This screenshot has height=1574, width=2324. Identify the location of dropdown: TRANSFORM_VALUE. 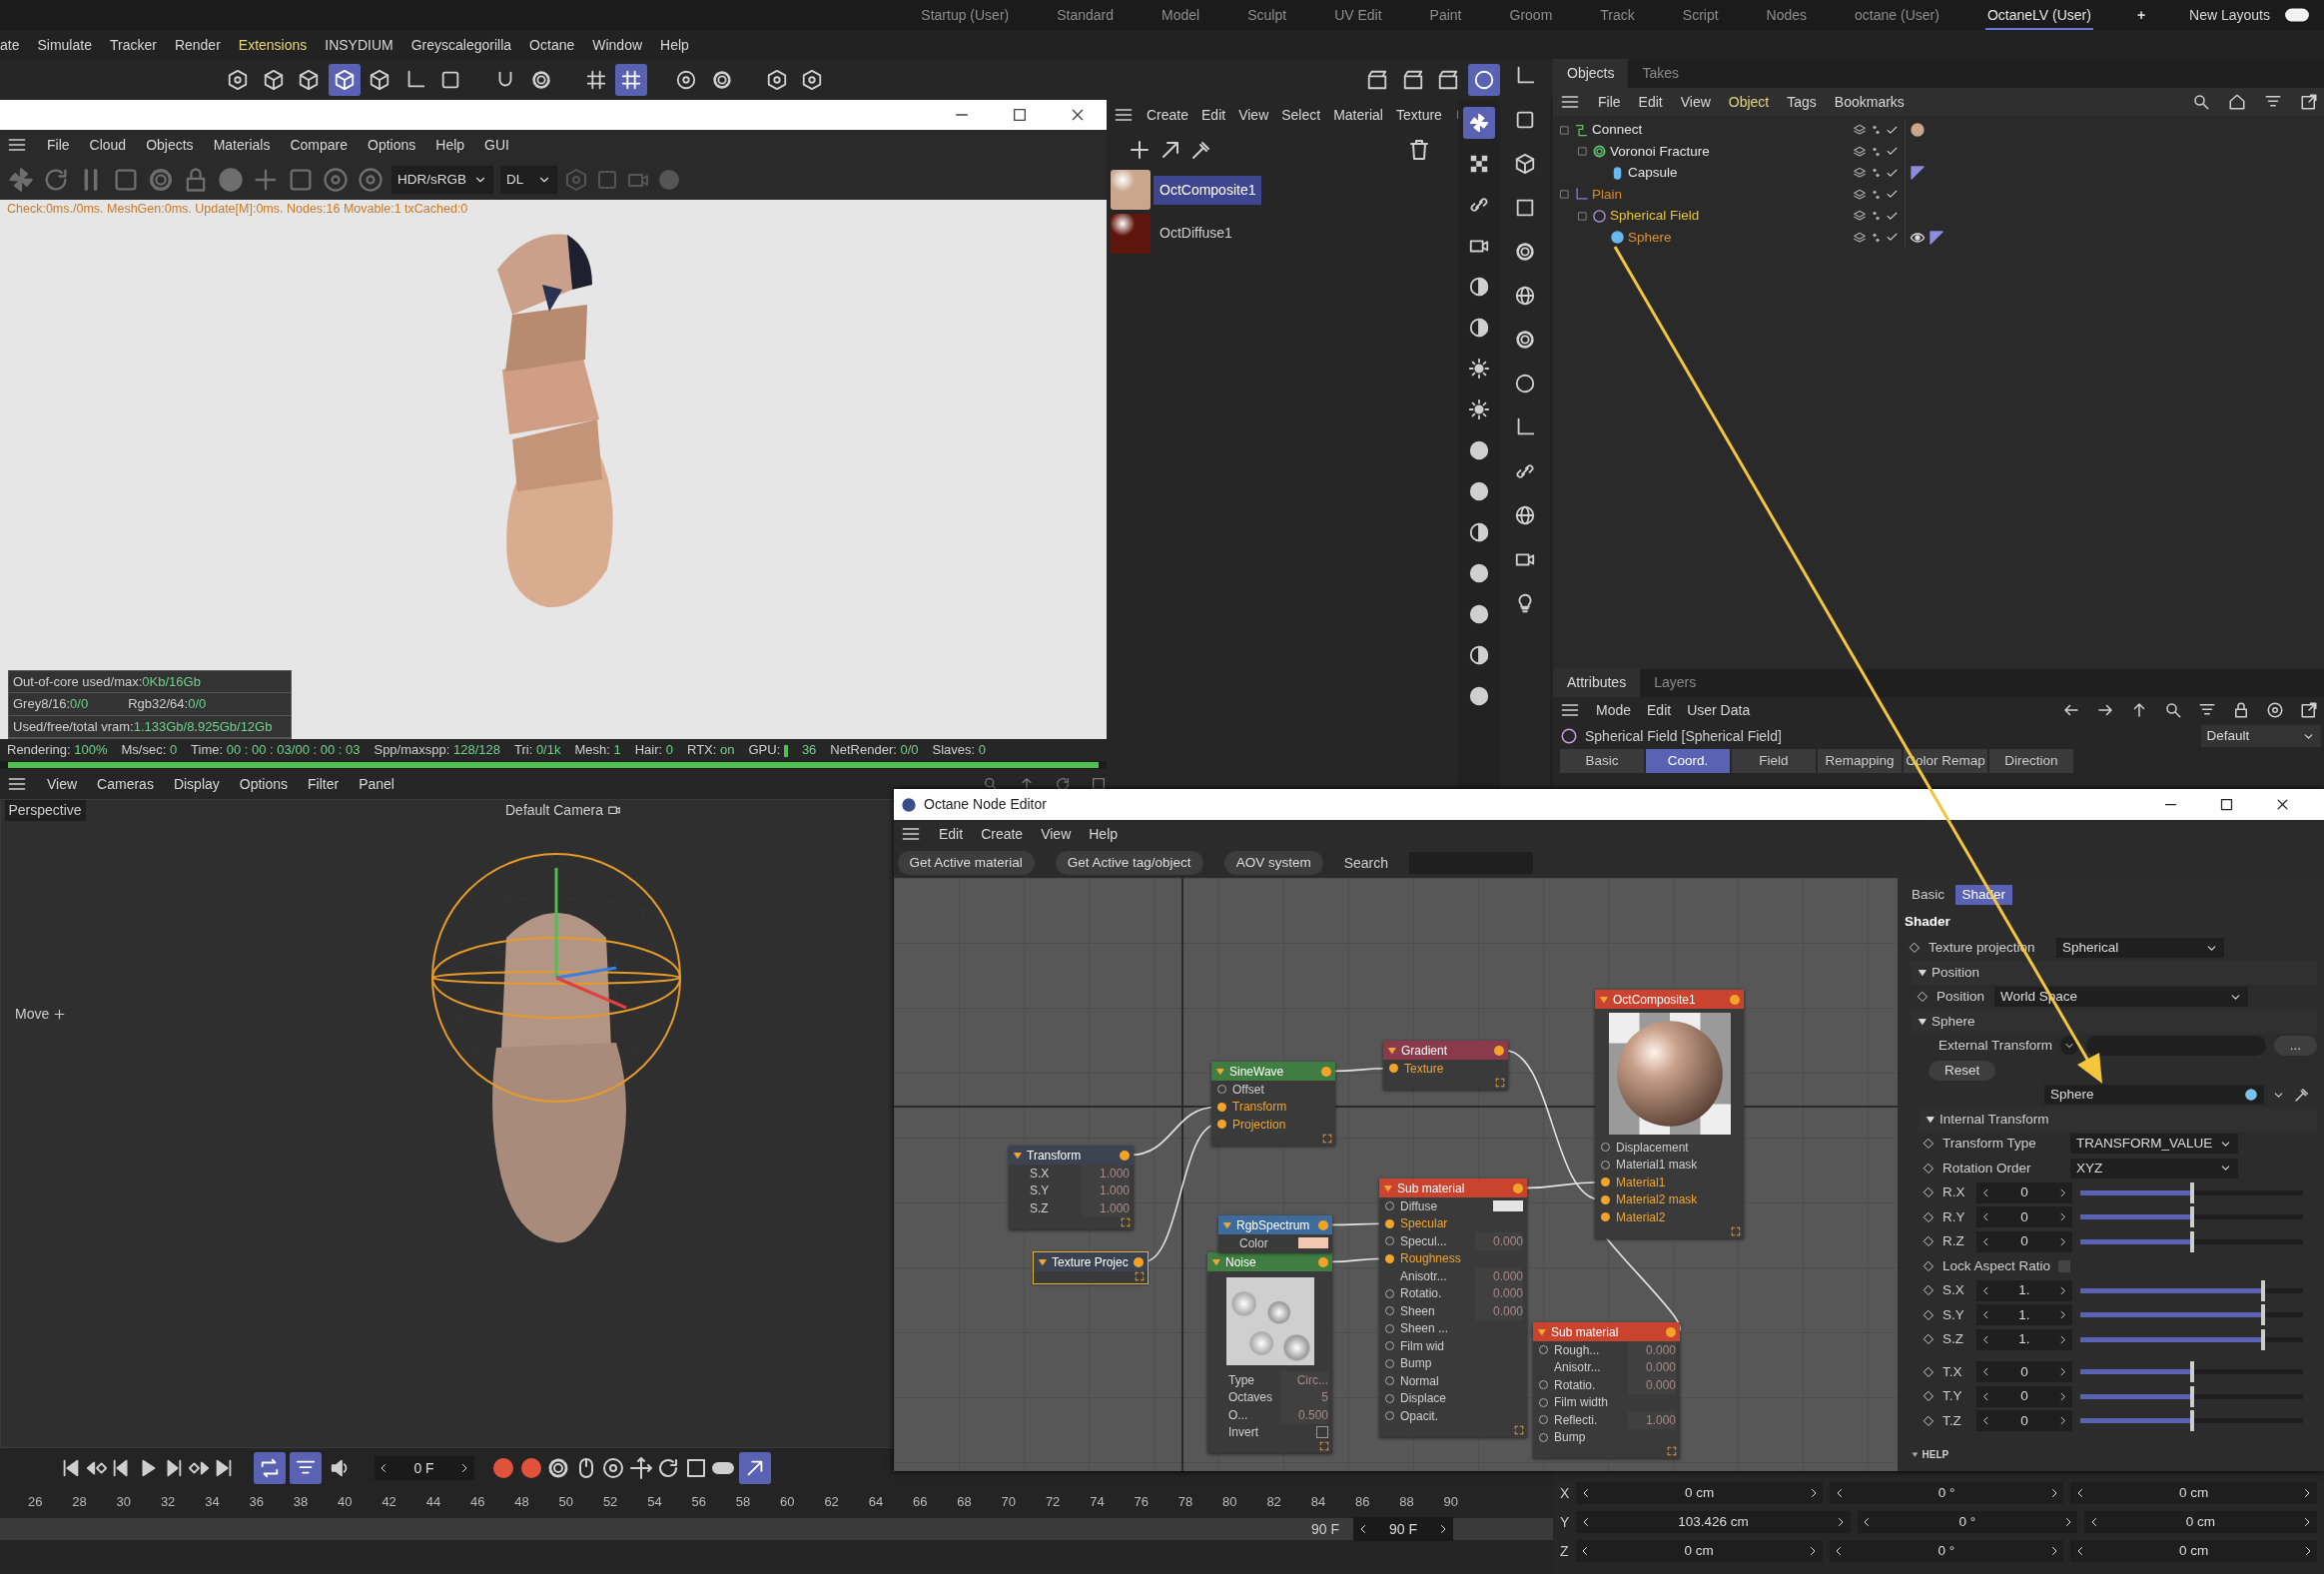
(2154, 1144).